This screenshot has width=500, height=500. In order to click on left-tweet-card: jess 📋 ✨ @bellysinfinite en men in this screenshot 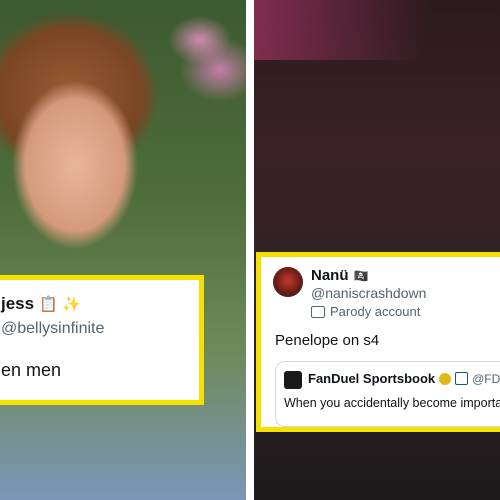, I will do `click(102, 340)`.